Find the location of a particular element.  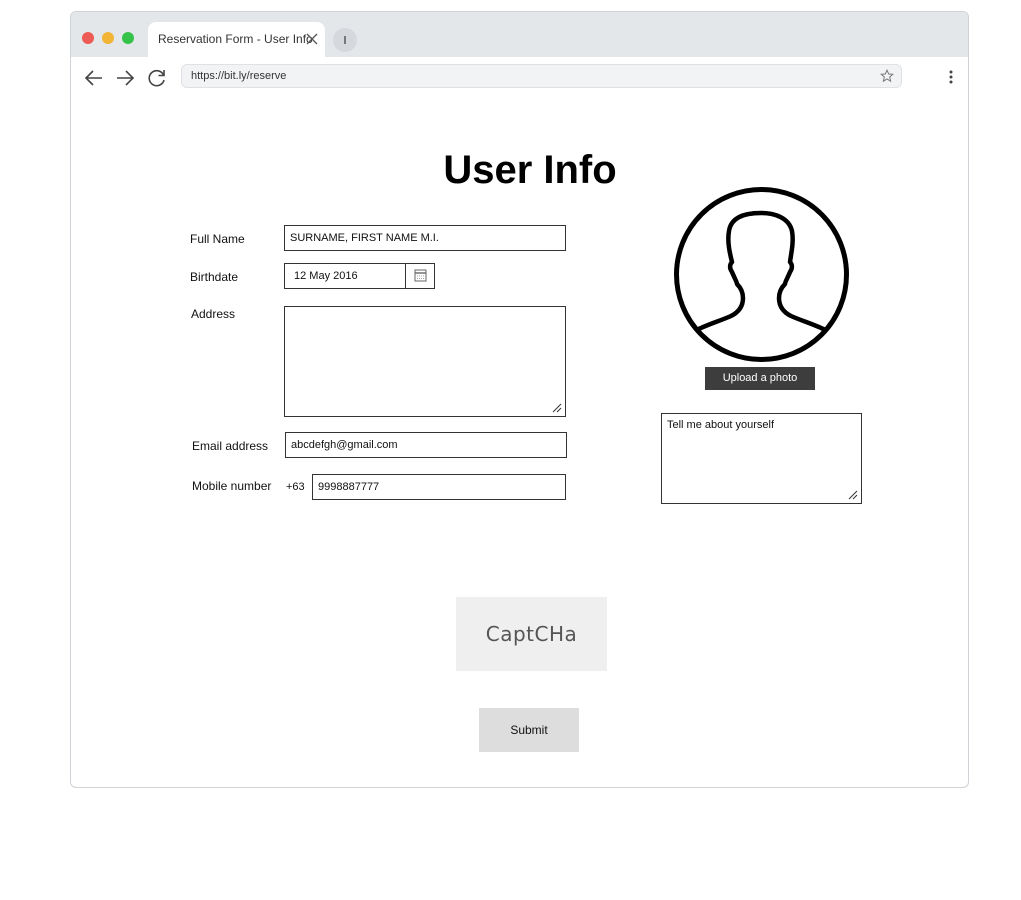

browser-tab: Reservation Form - User Info is located at coordinates (236, 39).